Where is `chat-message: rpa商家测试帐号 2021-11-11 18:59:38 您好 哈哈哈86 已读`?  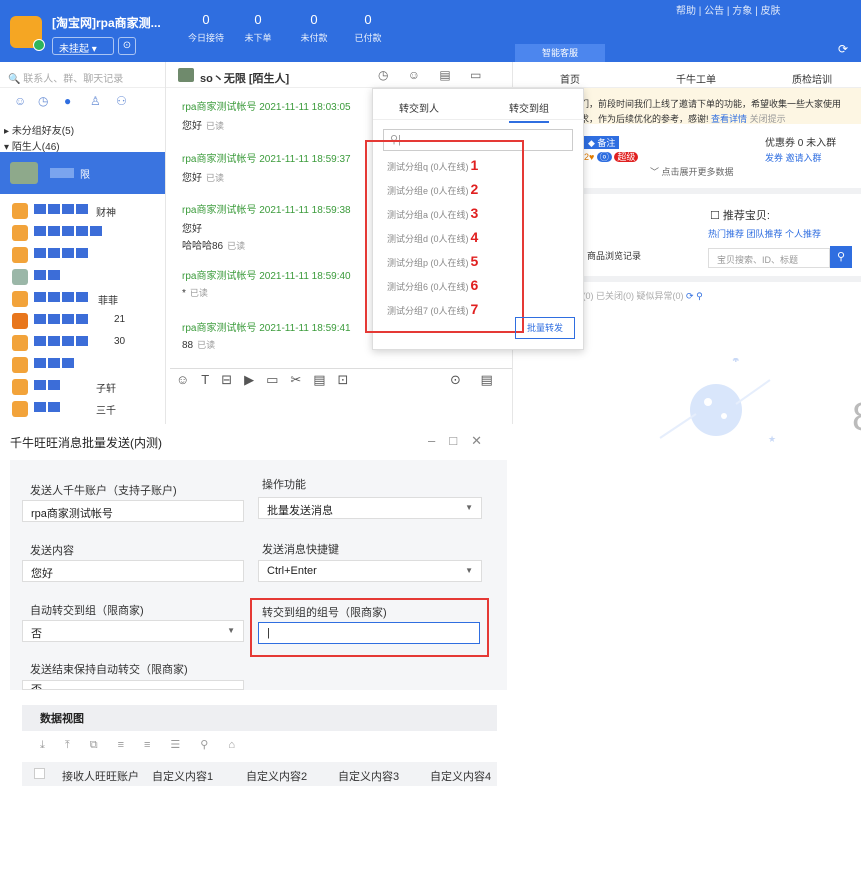
chat-message: rpa商家测试帐号 2021-11-11 18:59:38 您好 哈哈哈86 已读 is located at coordinates (266, 228).